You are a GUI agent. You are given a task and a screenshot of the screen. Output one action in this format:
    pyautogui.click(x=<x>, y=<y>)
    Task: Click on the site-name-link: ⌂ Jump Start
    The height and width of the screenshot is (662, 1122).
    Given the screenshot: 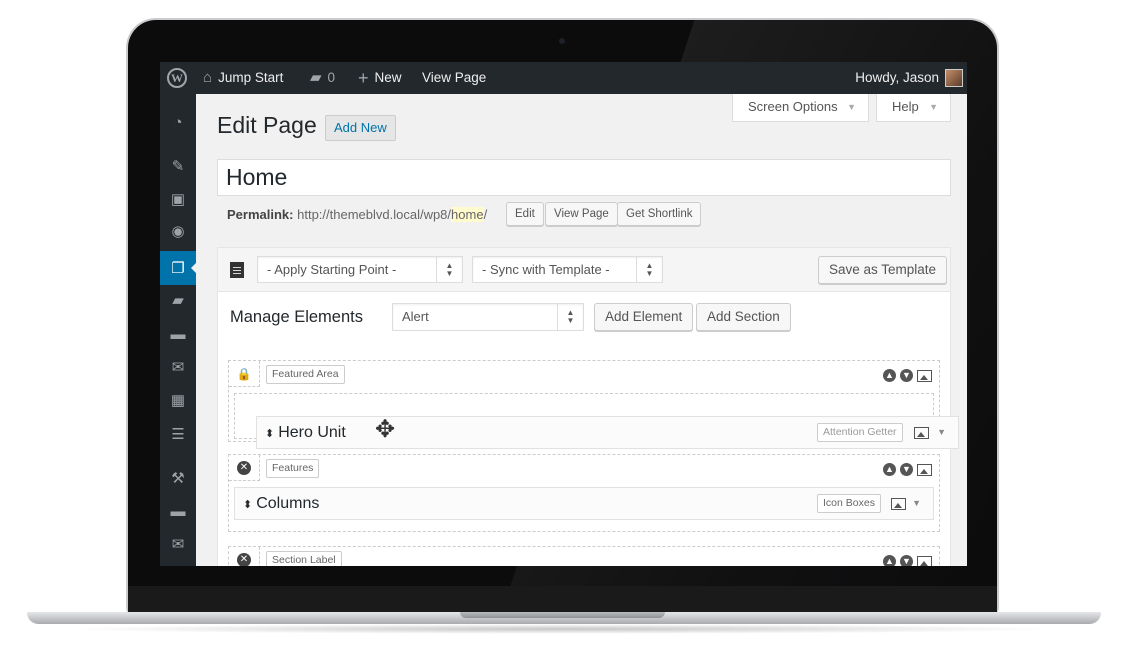 What is the action you would take?
    pyautogui.click(x=243, y=78)
    